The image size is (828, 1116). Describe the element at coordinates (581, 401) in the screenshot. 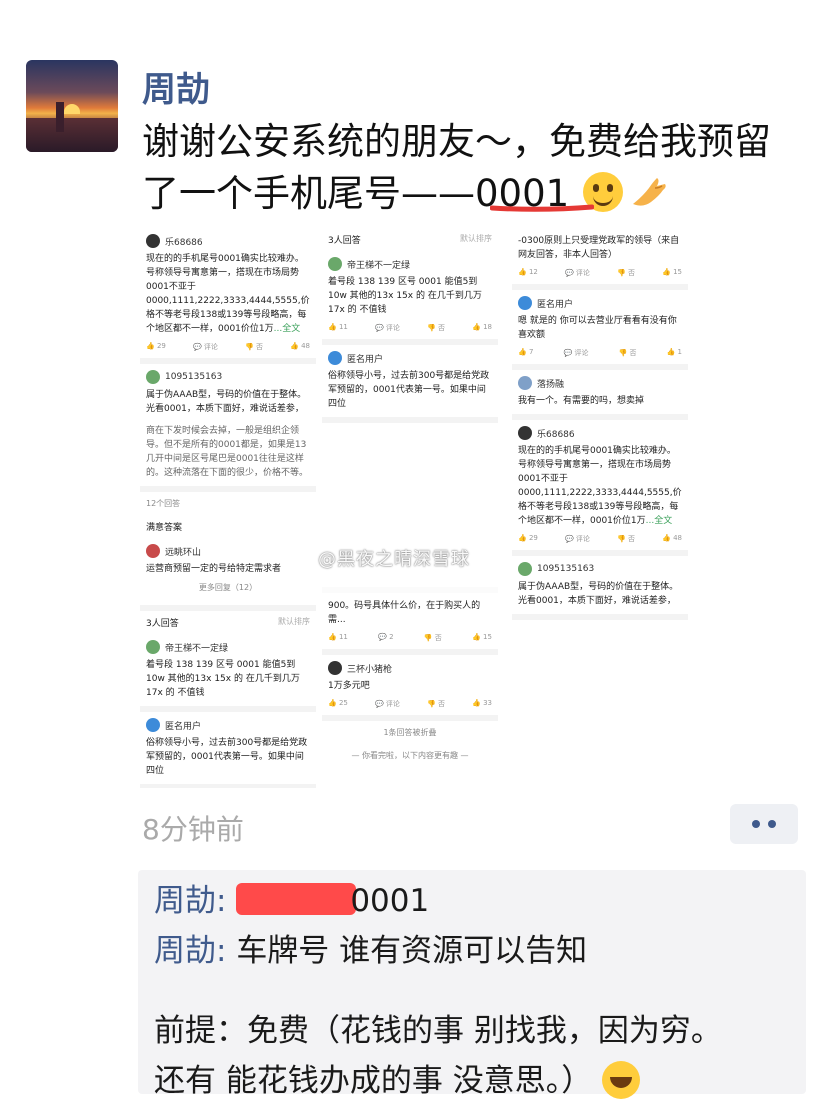

I see `answer-text: 我有一个。有需要的吗，想卖掉` at that location.